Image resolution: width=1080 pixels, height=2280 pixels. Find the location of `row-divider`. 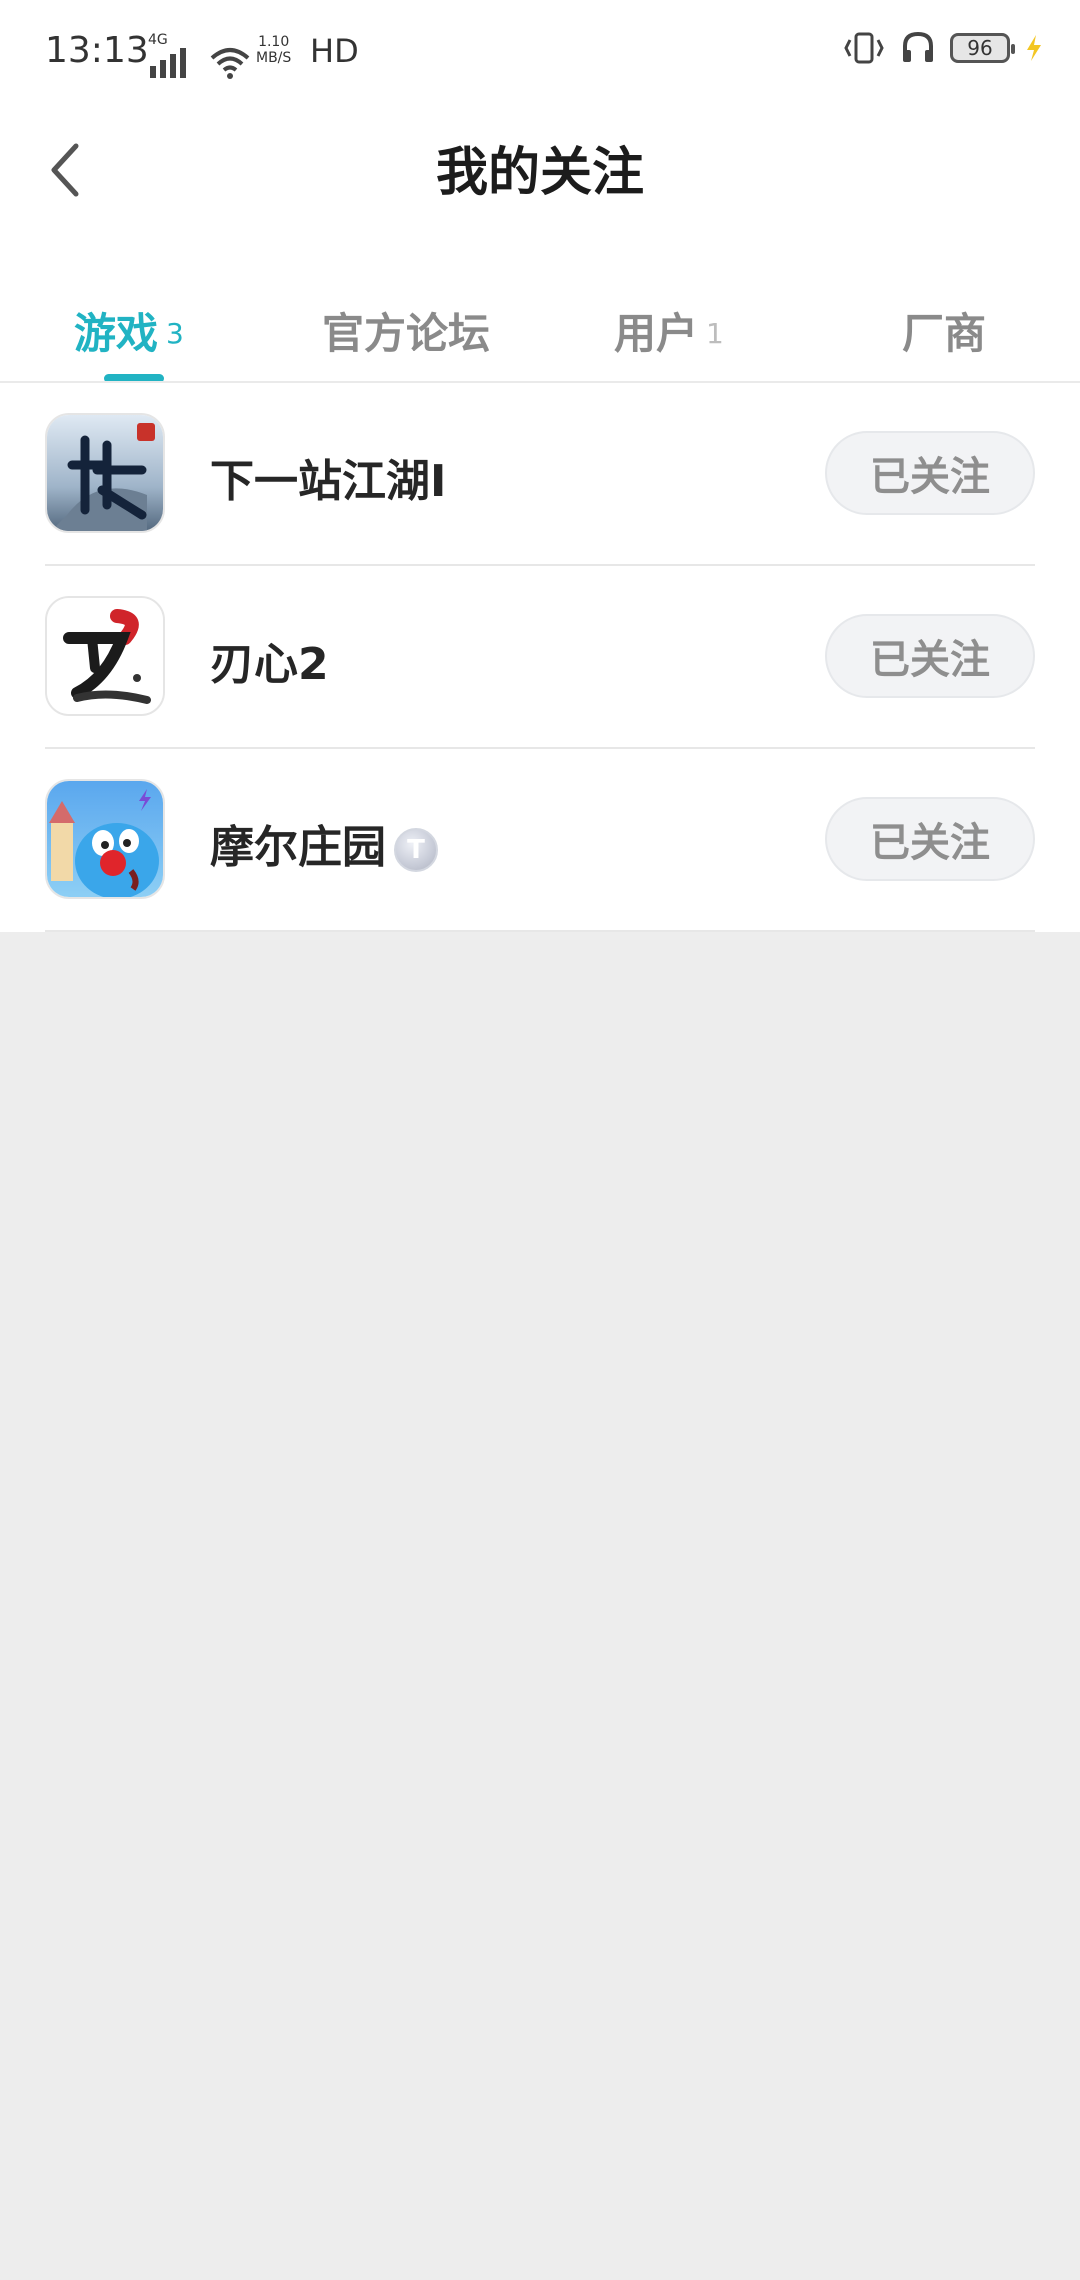

row-divider is located at coordinates (540, 931).